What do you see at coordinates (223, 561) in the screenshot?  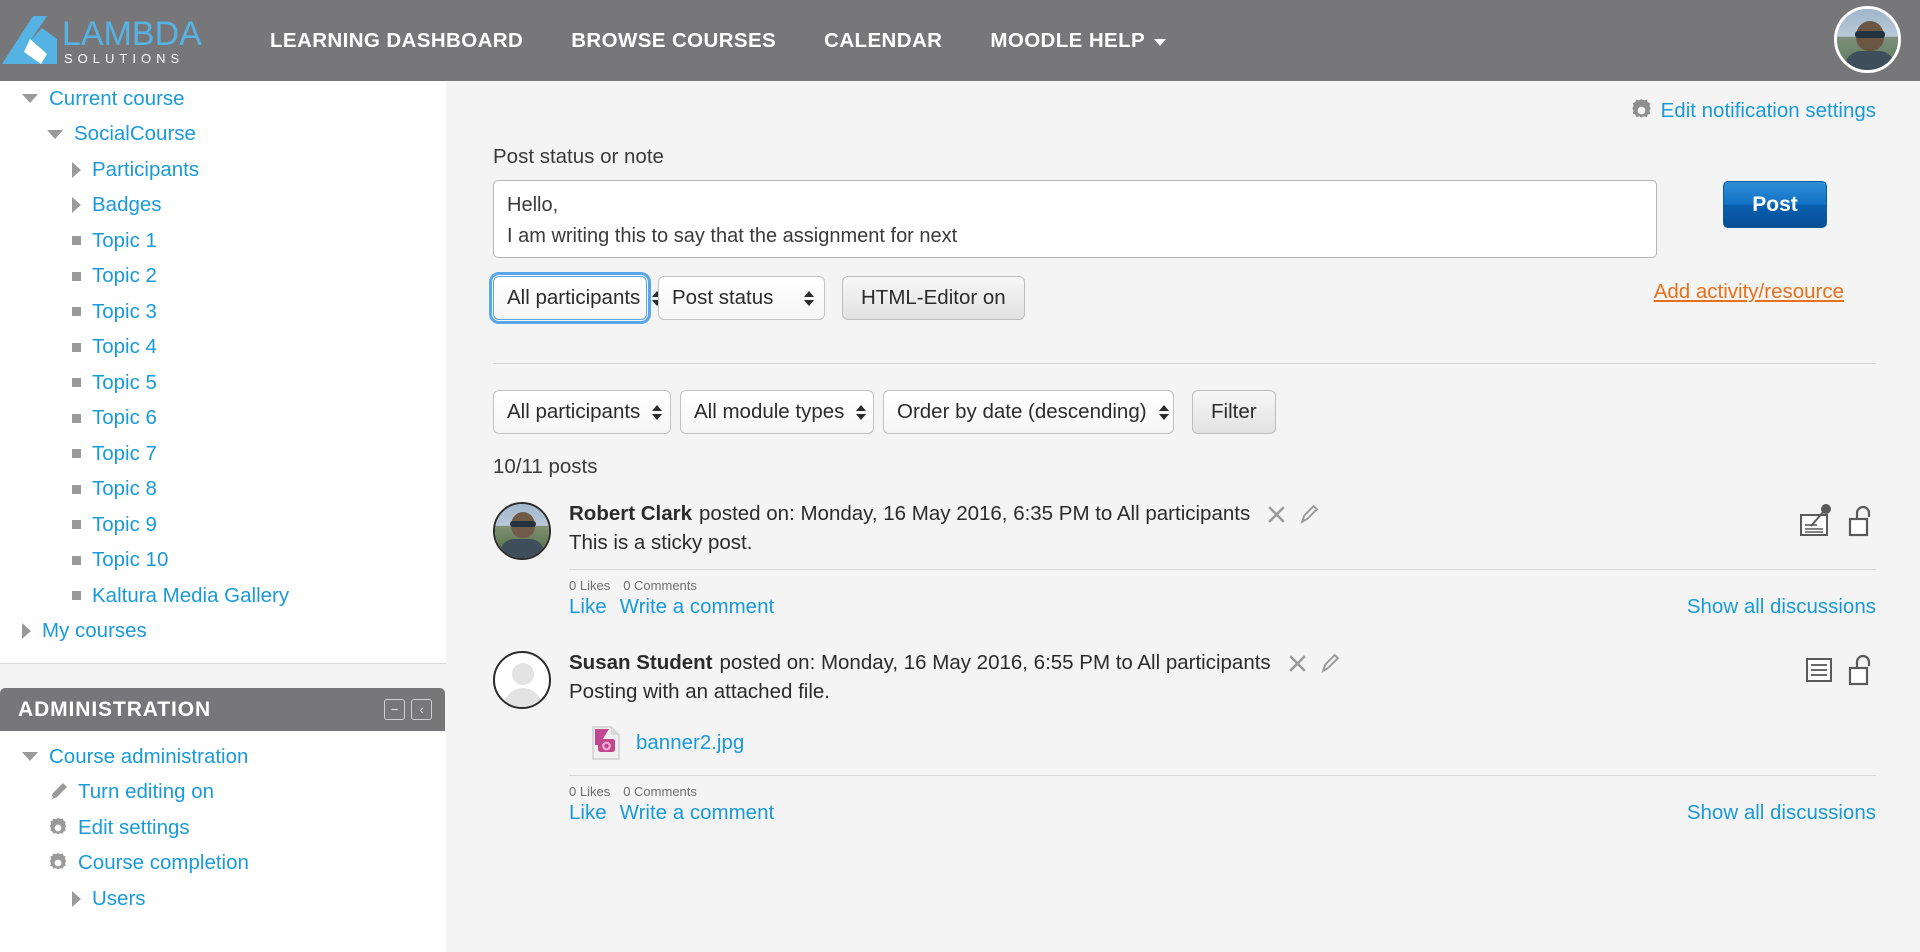 I see `sidebar-item-topic-10: Topic 10` at bounding box center [223, 561].